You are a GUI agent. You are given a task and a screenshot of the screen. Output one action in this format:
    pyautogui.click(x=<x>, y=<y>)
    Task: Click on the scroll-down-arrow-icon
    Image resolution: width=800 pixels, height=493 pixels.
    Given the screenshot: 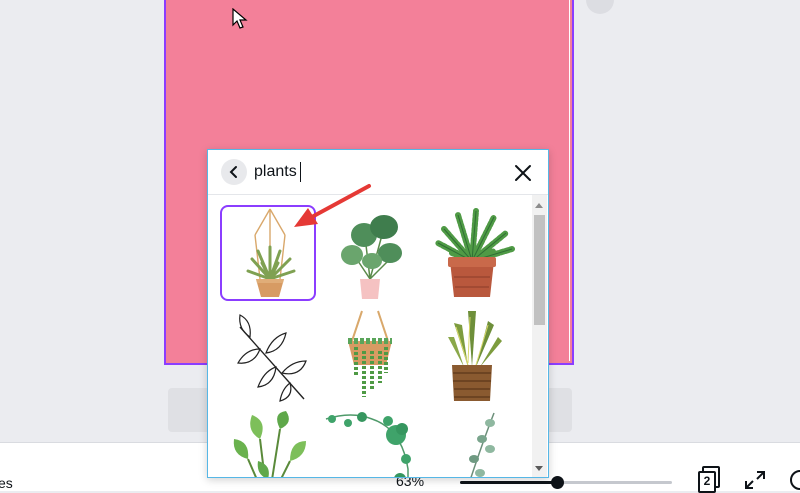 What is the action you would take?
    pyautogui.click(x=539, y=468)
    